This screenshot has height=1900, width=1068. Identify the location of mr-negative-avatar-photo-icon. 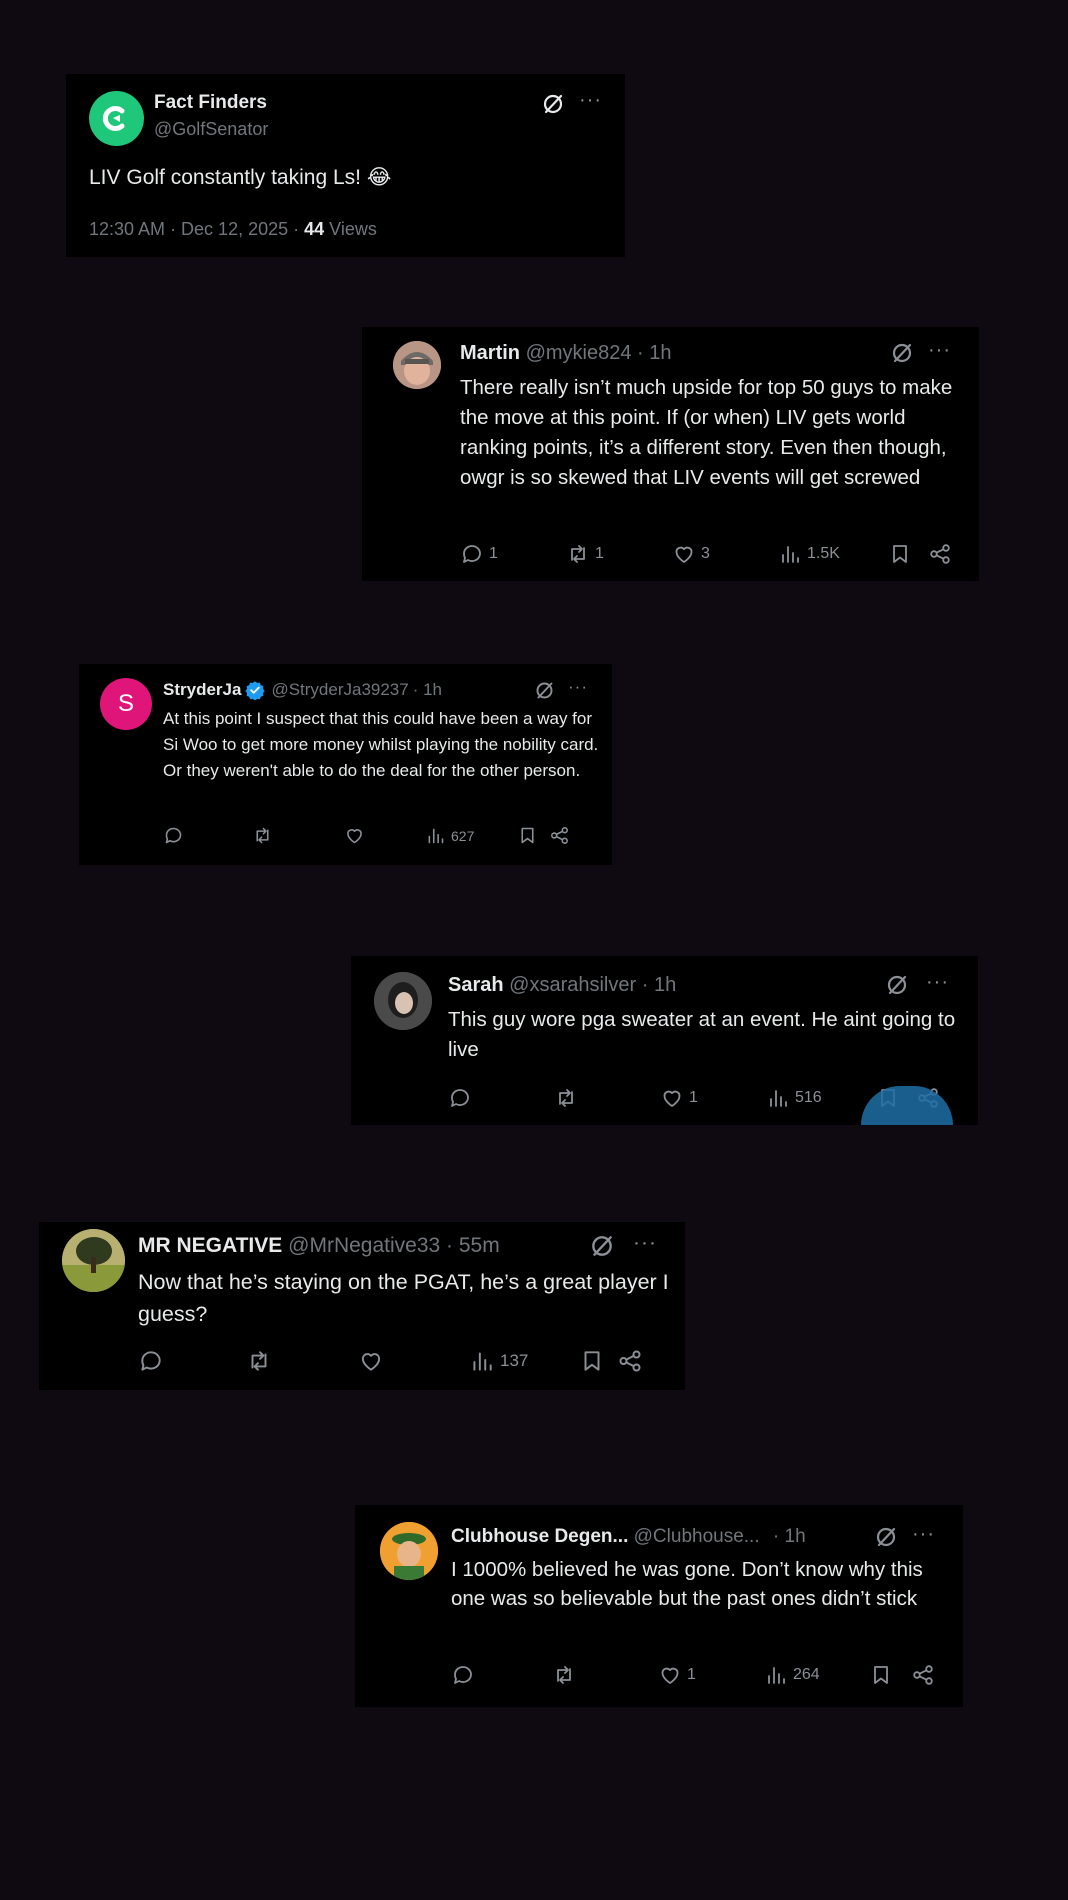
(93, 1260).